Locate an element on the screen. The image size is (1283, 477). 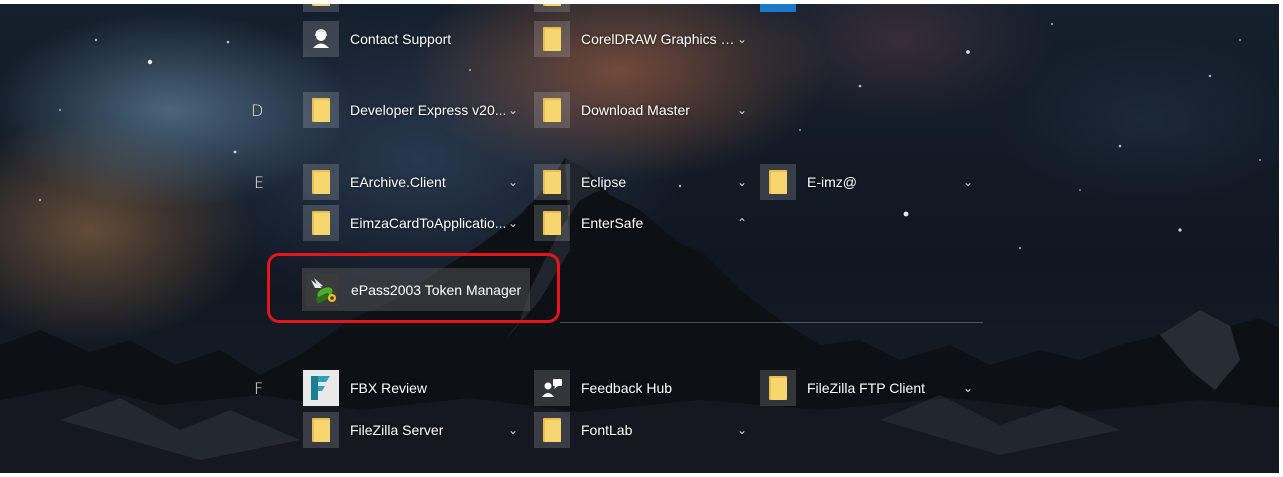
tile-label: Download Master is located at coordinates (635, 110).